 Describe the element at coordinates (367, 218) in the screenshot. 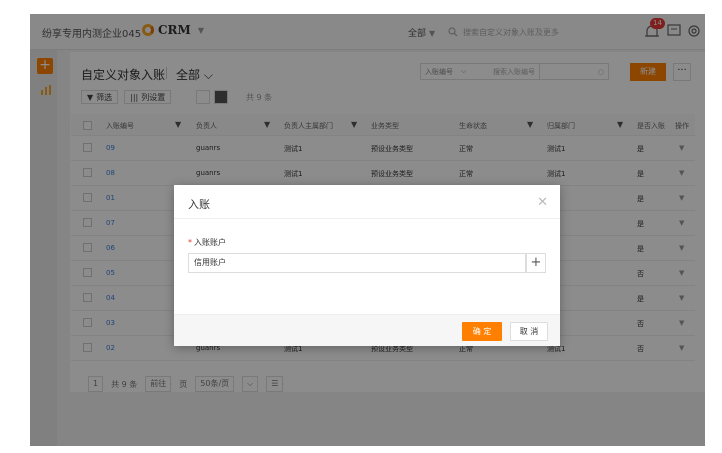

I see `dialog-divider` at that location.